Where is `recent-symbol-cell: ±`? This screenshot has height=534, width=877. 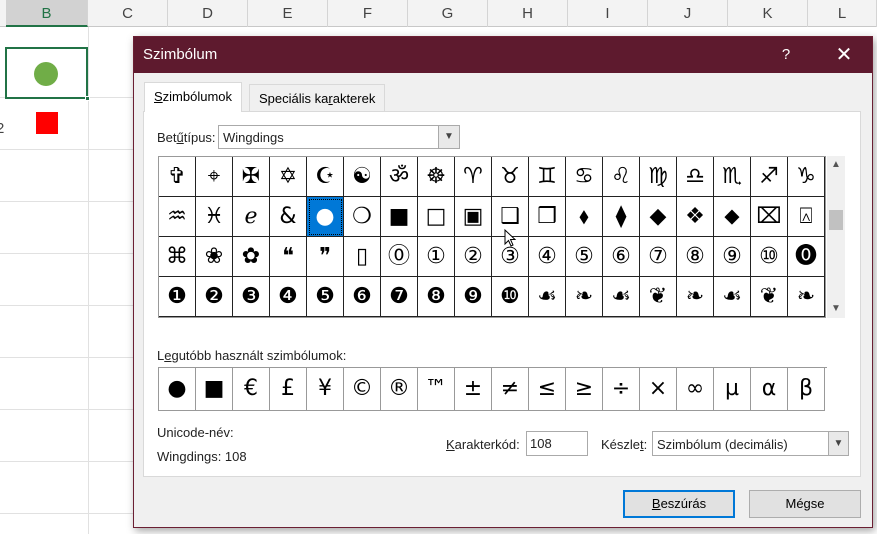
recent-symbol-cell: ± is located at coordinates (473, 389).